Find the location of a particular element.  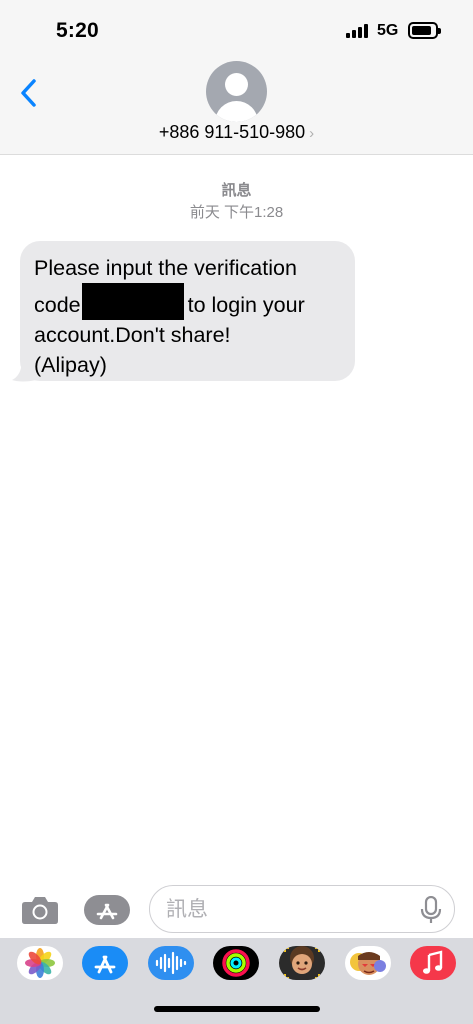

message-text-field is located at coordinates (286, 910).